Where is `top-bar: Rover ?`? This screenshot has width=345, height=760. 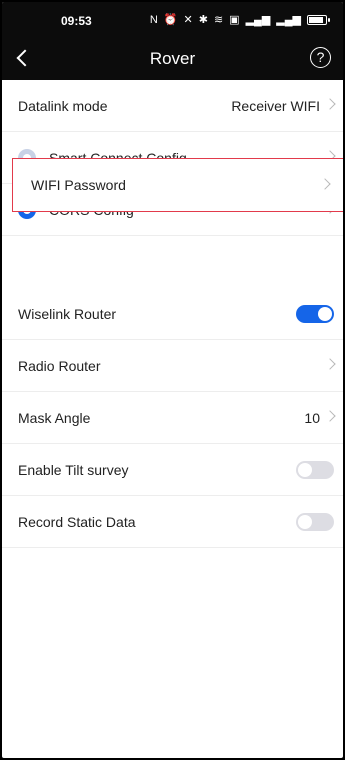
top-bar: Rover ? is located at coordinates (172, 60).